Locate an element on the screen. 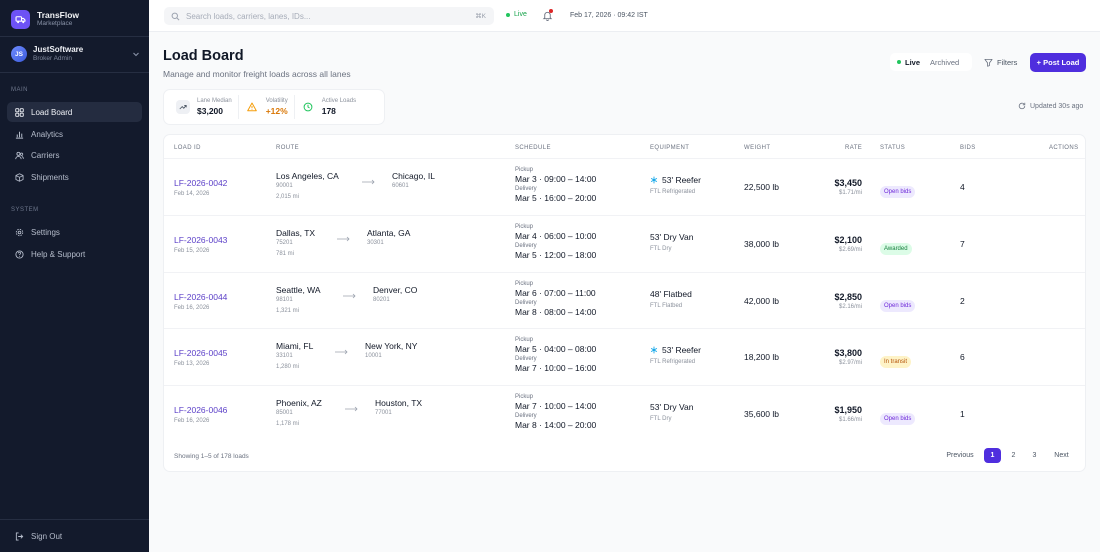 The width and height of the screenshot is (1100, 552). brand: TransFlow Marketplace is located at coordinates (45, 19).